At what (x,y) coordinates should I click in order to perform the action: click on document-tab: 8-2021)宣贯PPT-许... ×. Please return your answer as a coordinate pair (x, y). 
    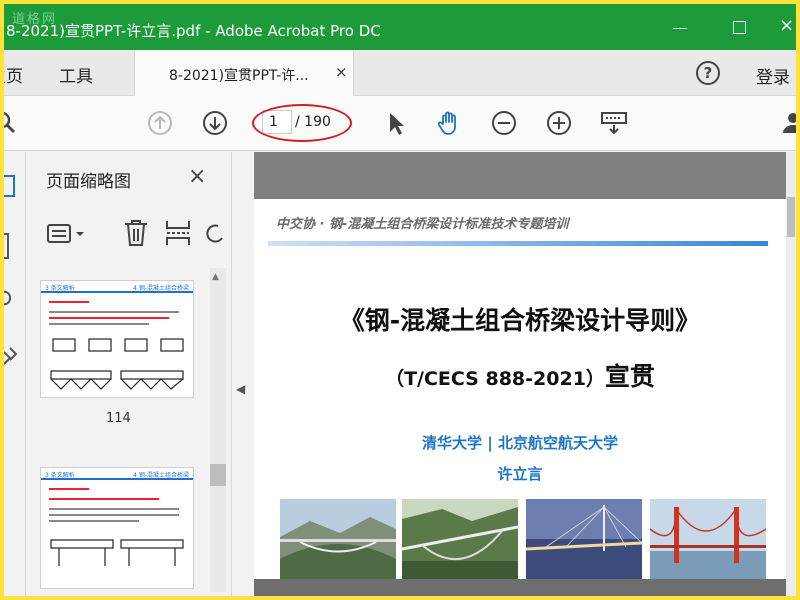
    Looking at the image, I should click on (244, 73).